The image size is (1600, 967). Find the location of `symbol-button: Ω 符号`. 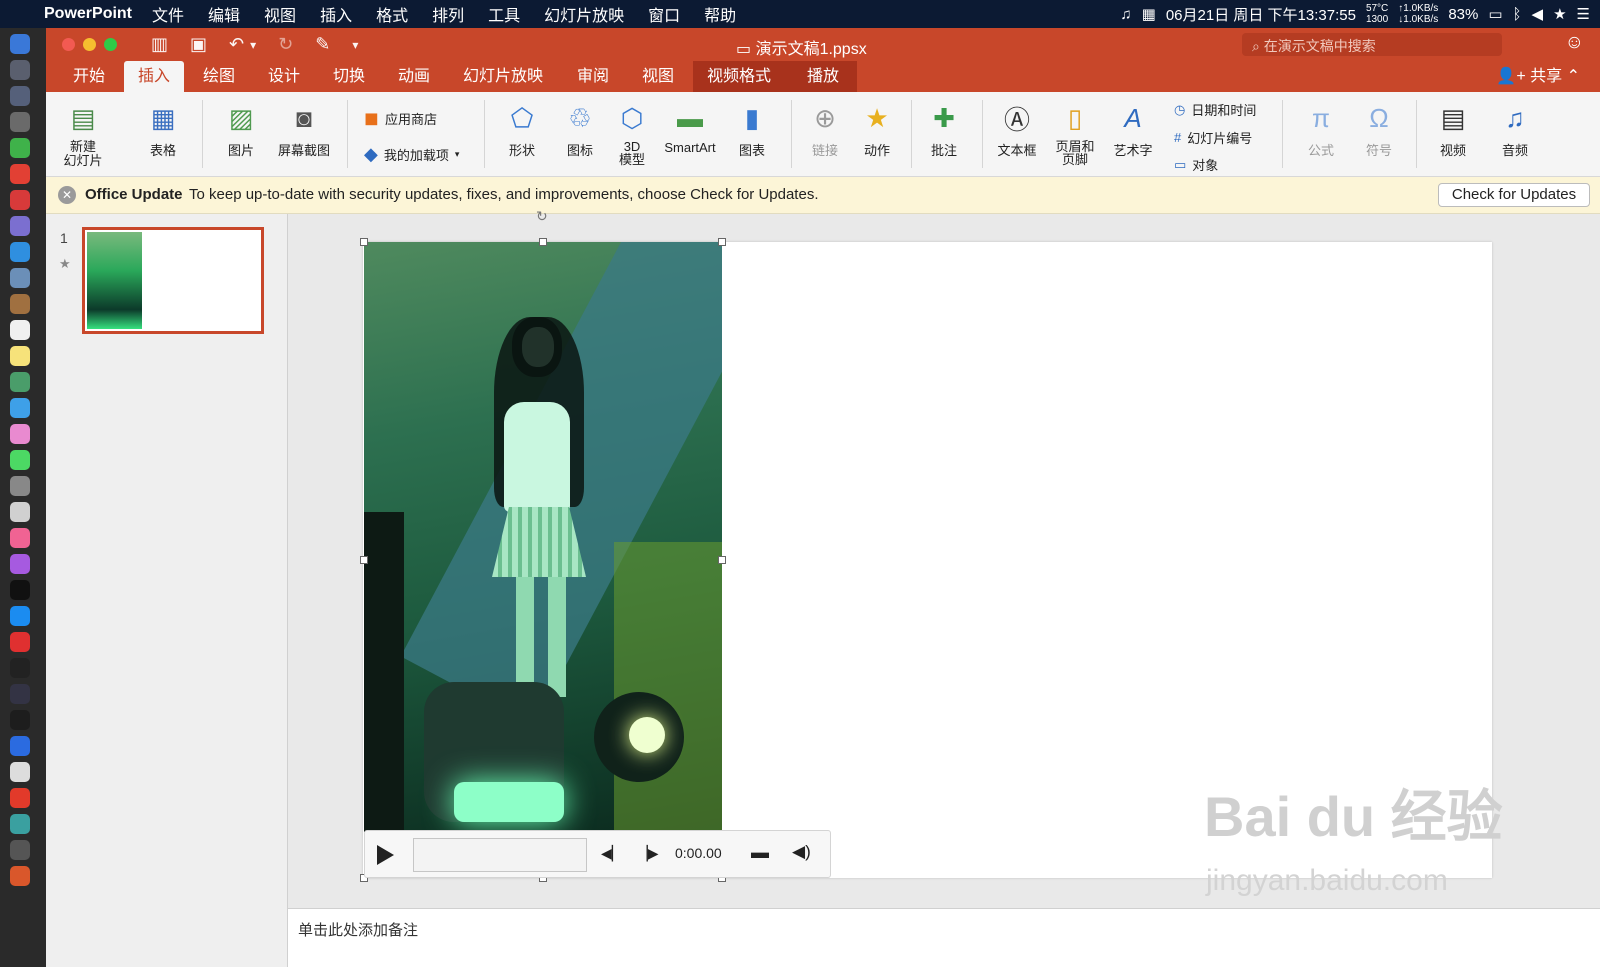

symbol-button: Ω 符号 is located at coordinates (1379, 129).